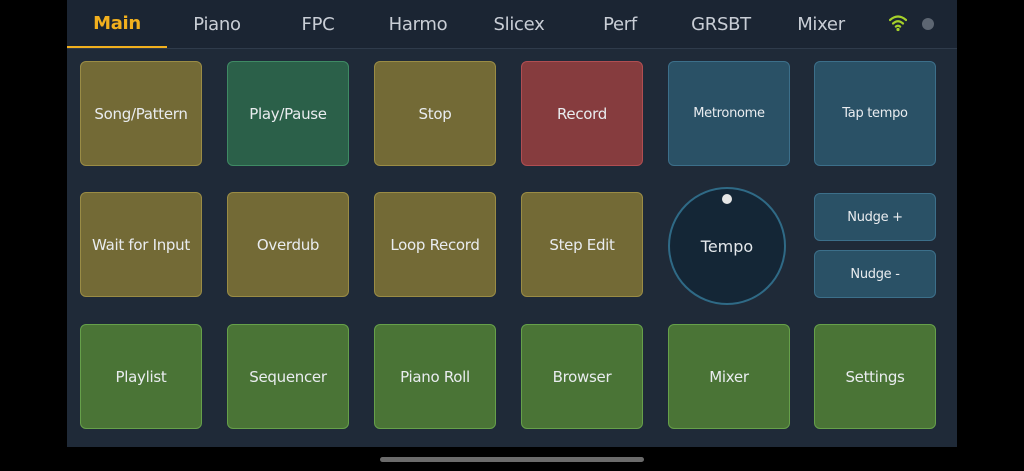  Describe the element at coordinates (288, 376) in the screenshot. I see `sequencer-button: Sequencer` at that location.